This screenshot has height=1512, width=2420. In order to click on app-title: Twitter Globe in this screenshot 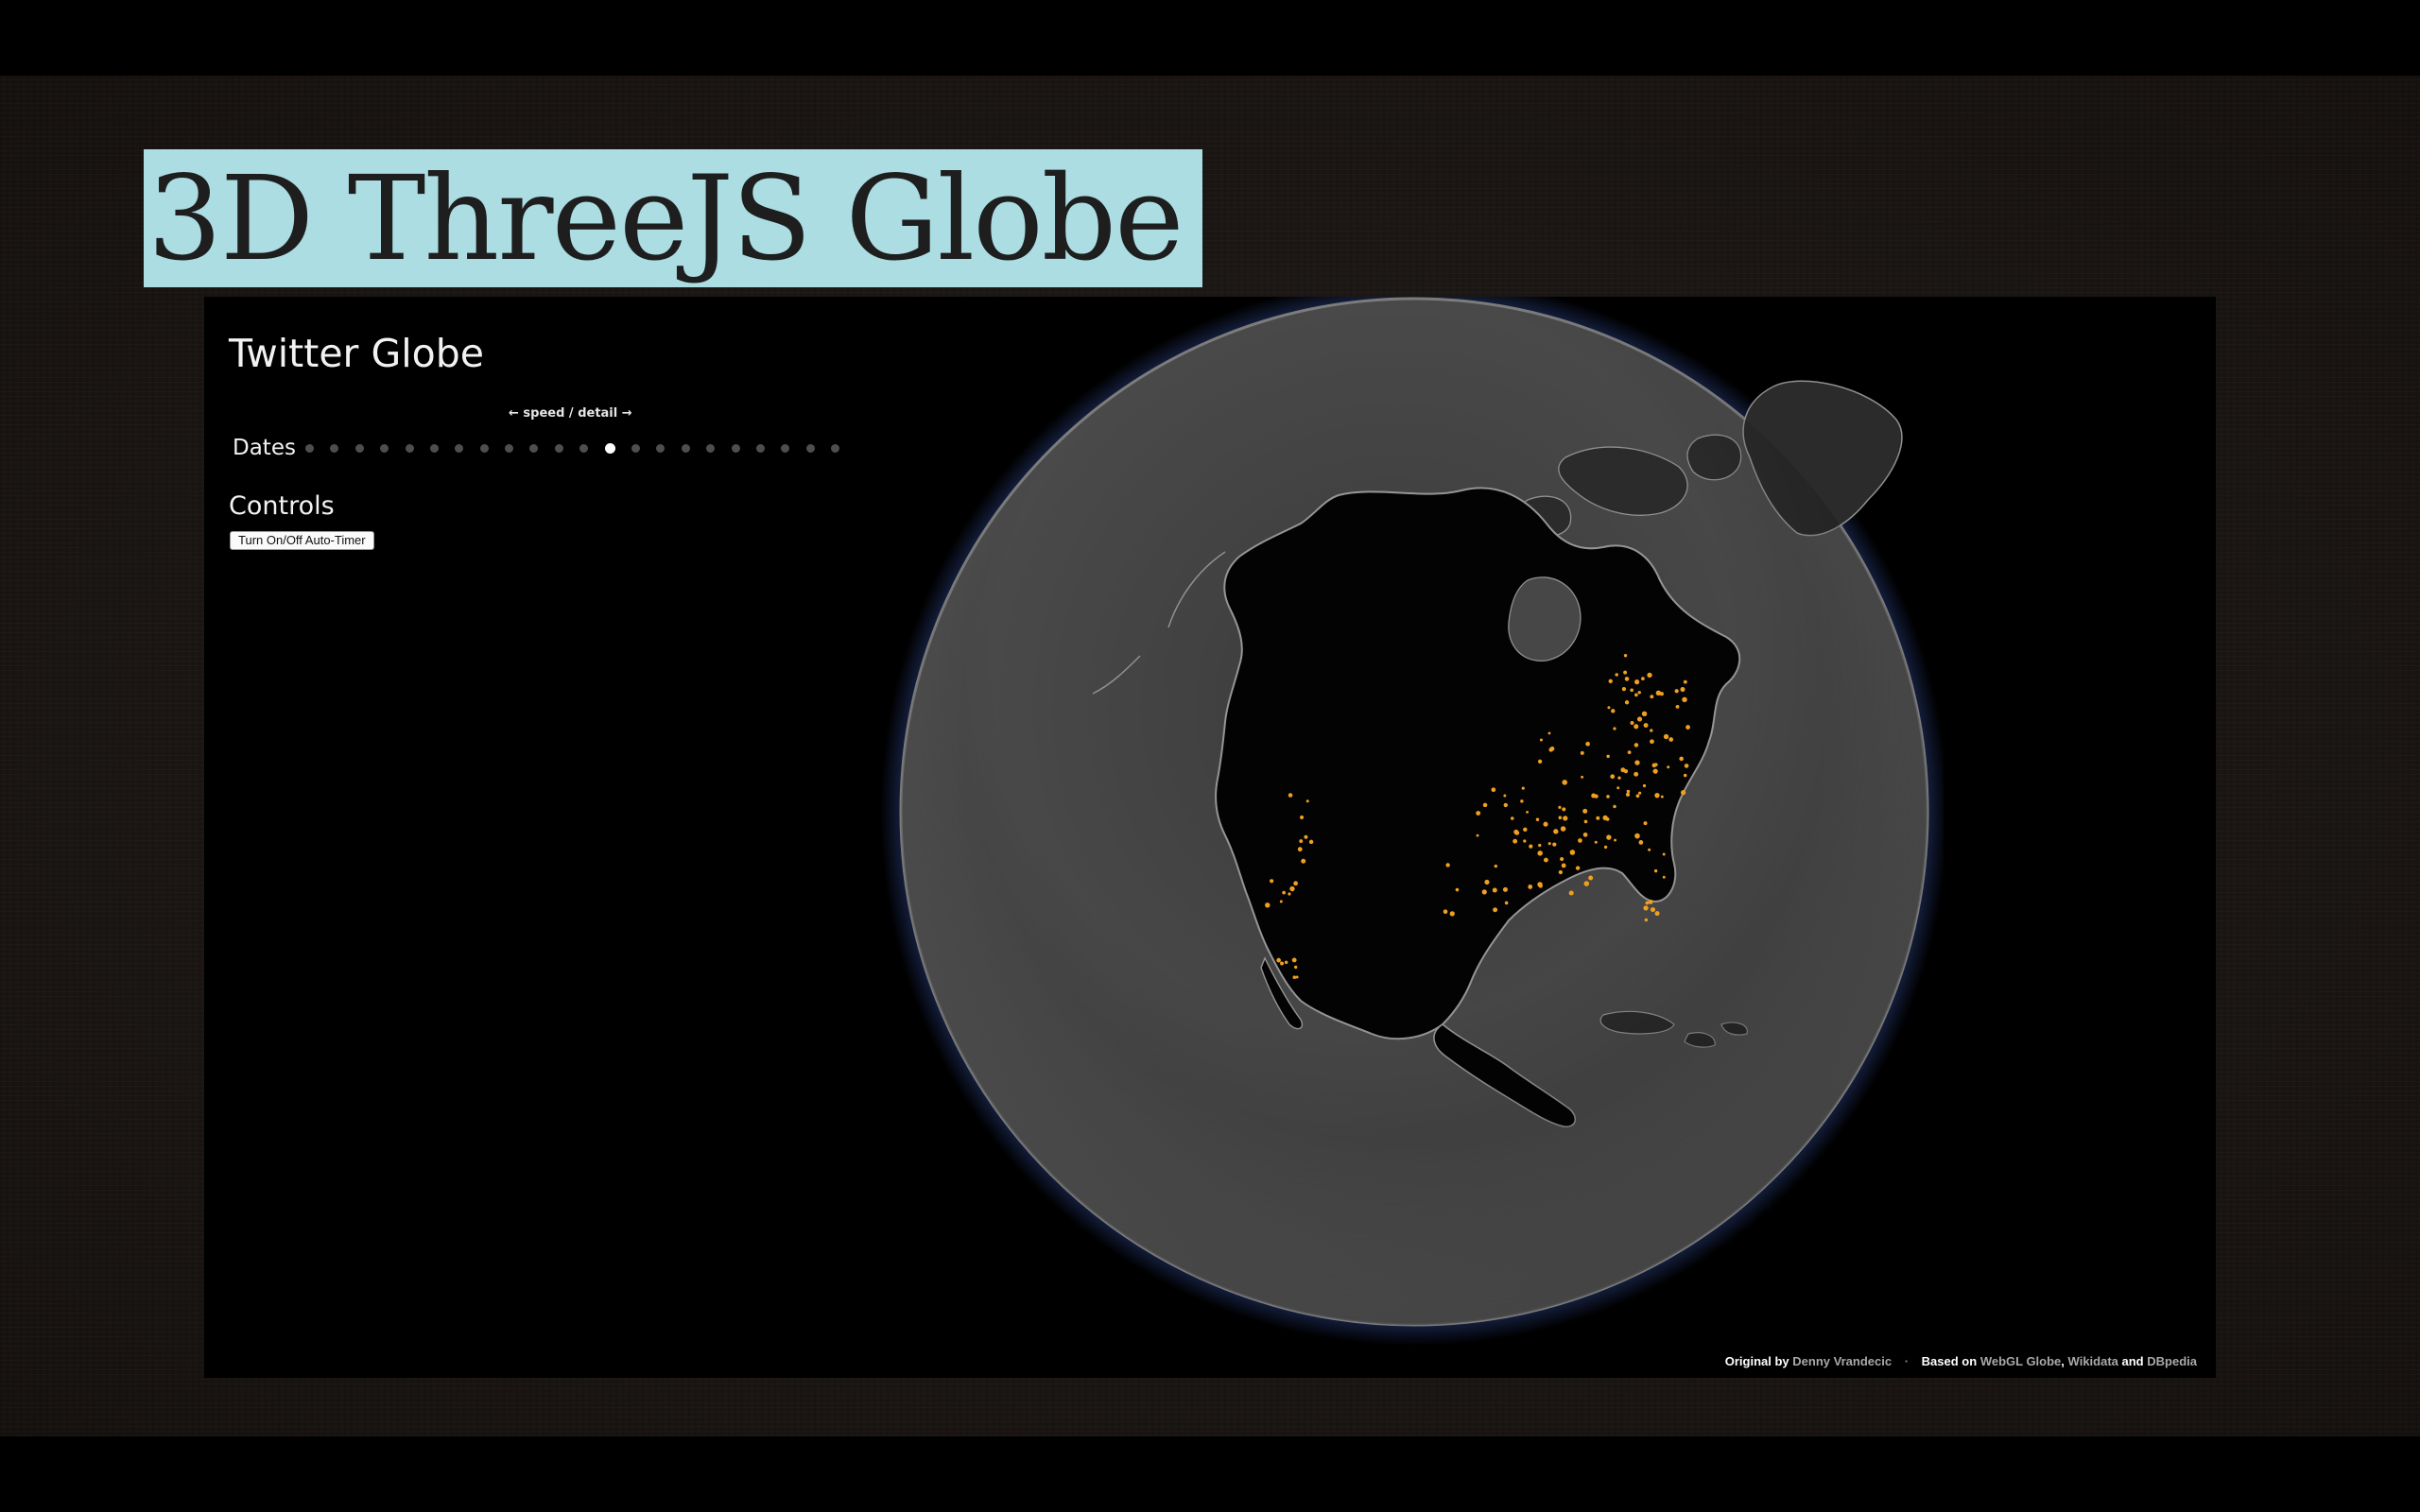, I will do `click(357, 353)`.